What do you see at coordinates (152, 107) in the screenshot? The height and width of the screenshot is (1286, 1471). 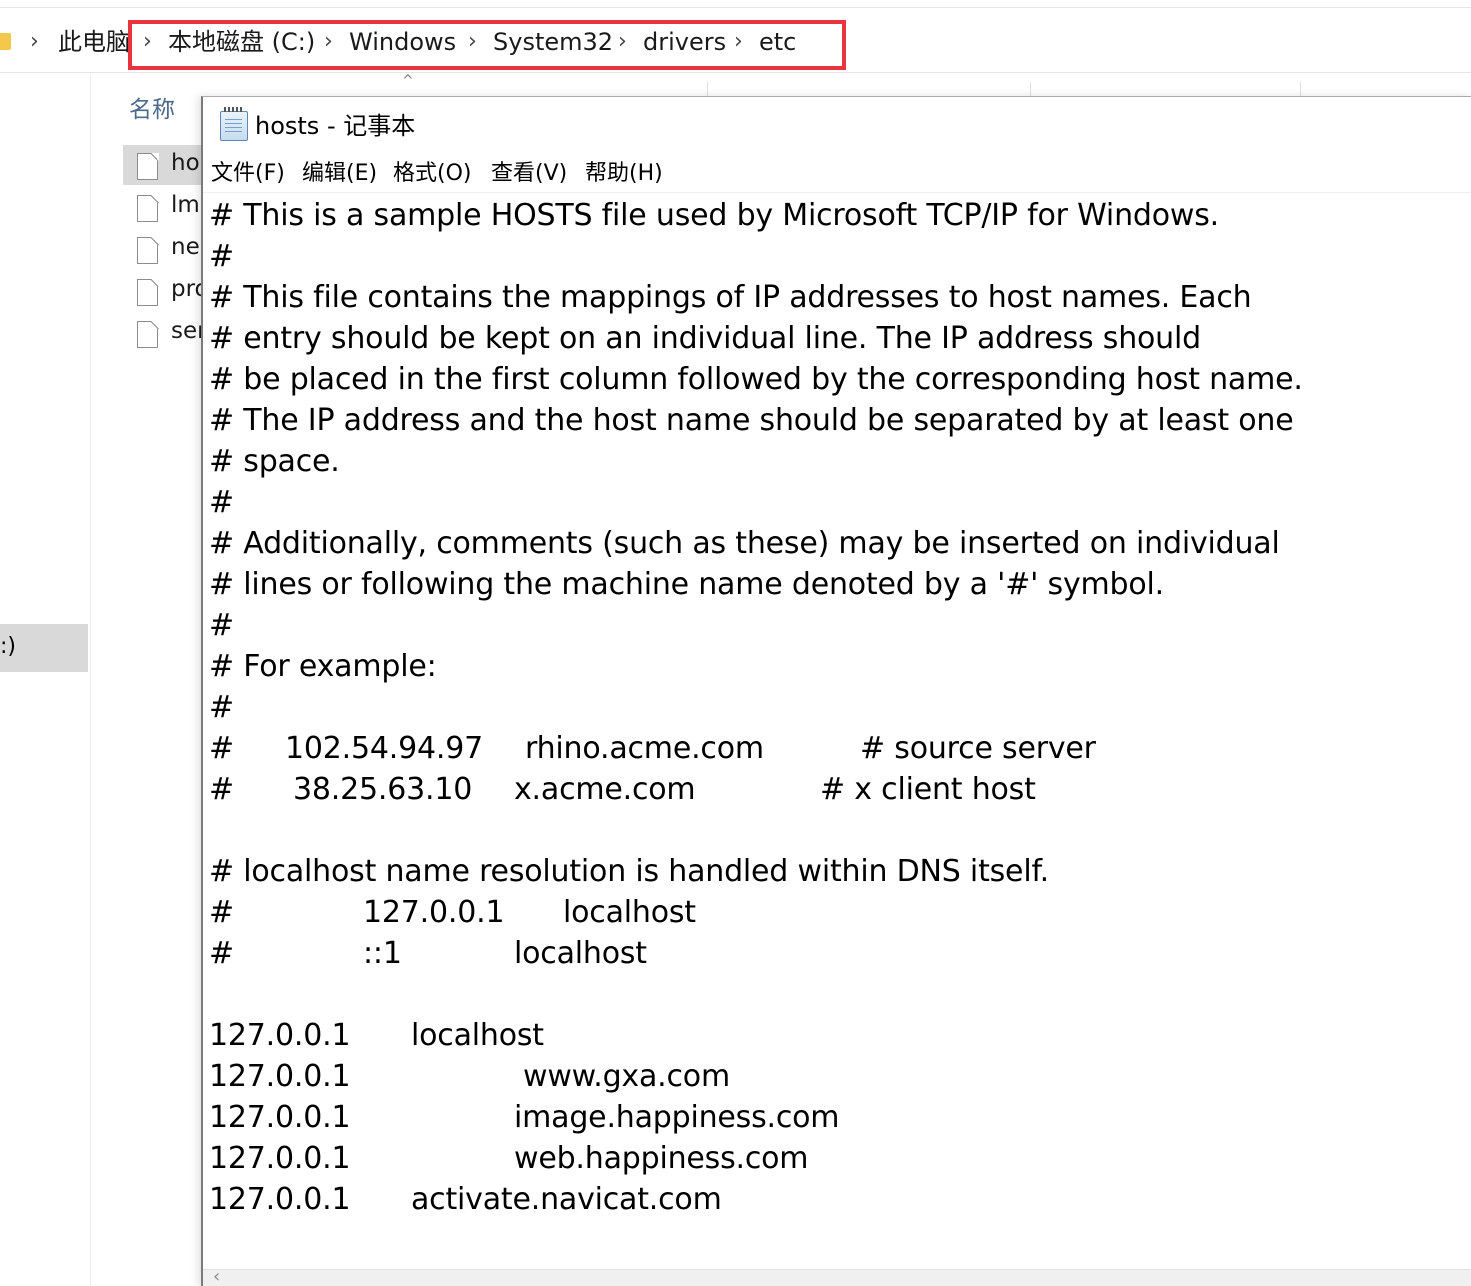 I see `column-header-name: 名称` at bounding box center [152, 107].